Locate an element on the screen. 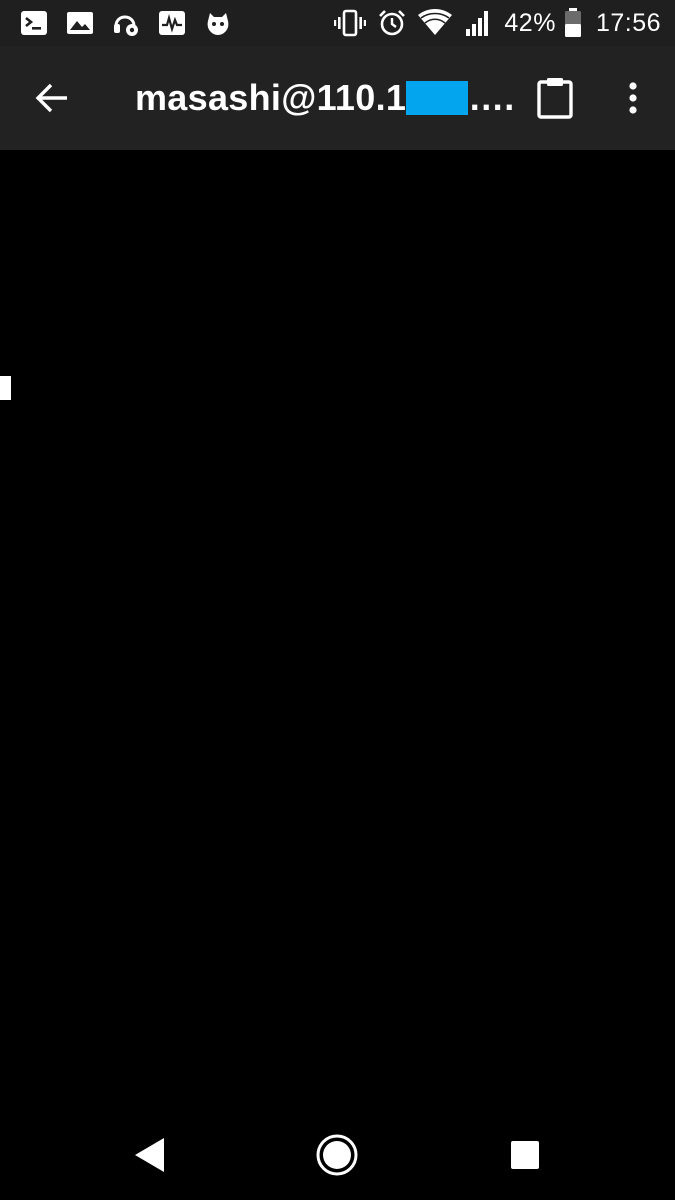 The width and height of the screenshot is (675, 1200). nav-back-button is located at coordinates (150, 1155).